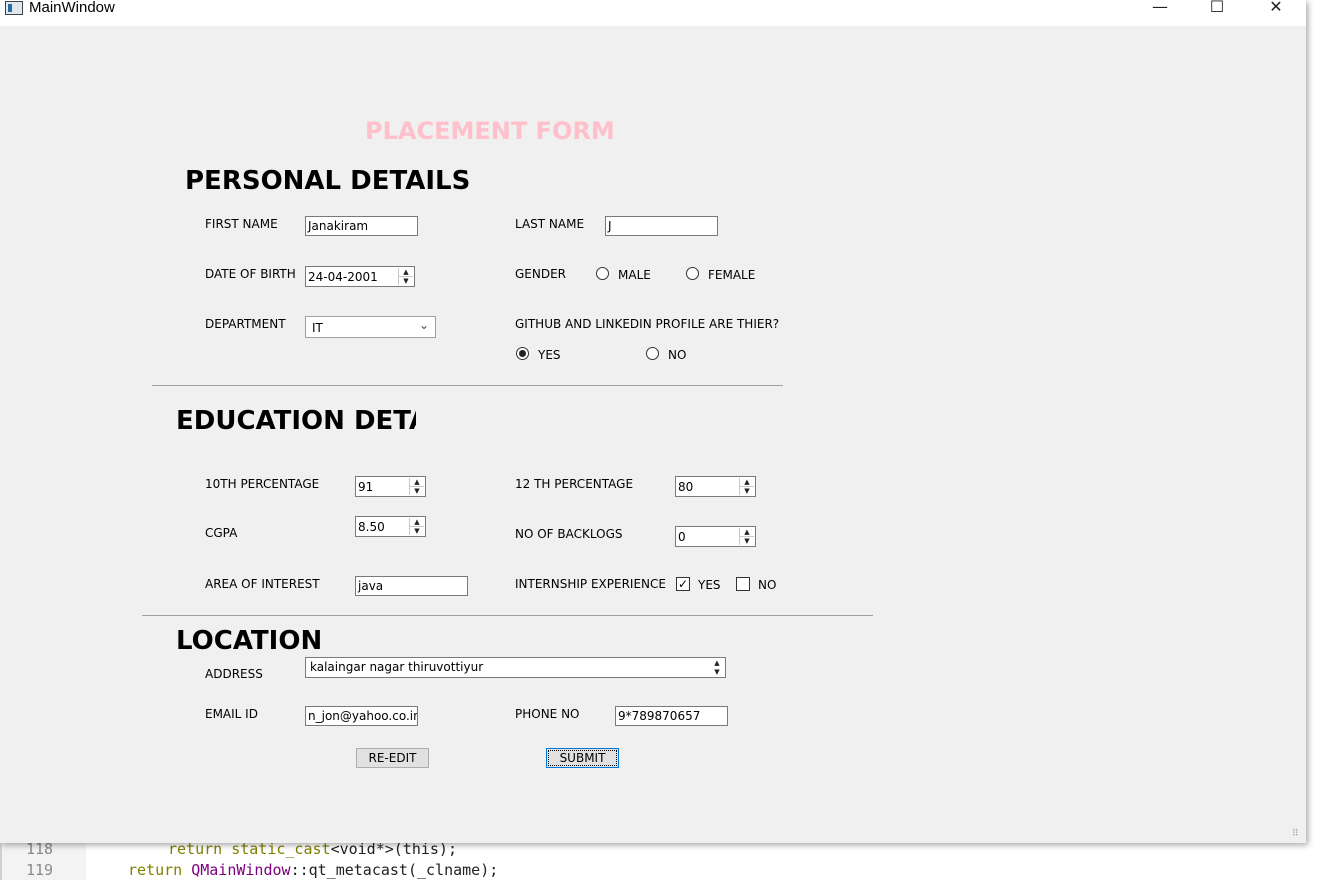  I want to click on profile-question-label: GITHUB AND LINKEDIN PROFILE ARE THIER?, so click(647, 324).